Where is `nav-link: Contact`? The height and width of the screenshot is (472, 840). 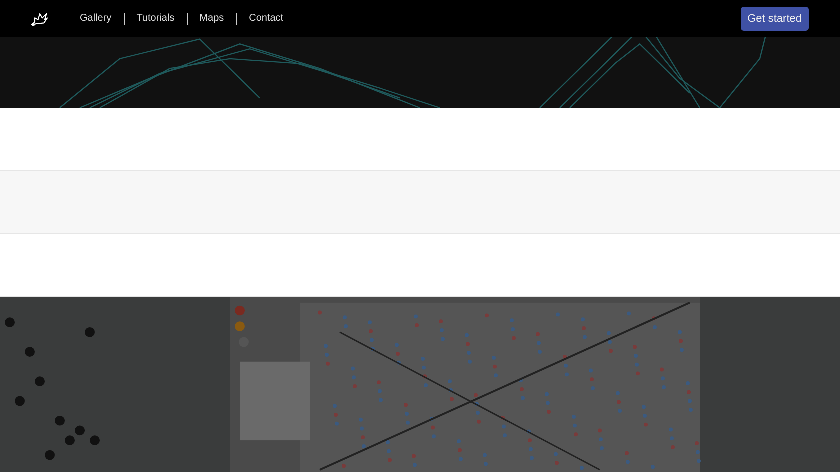 nav-link: Contact is located at coordinates (266, 18).